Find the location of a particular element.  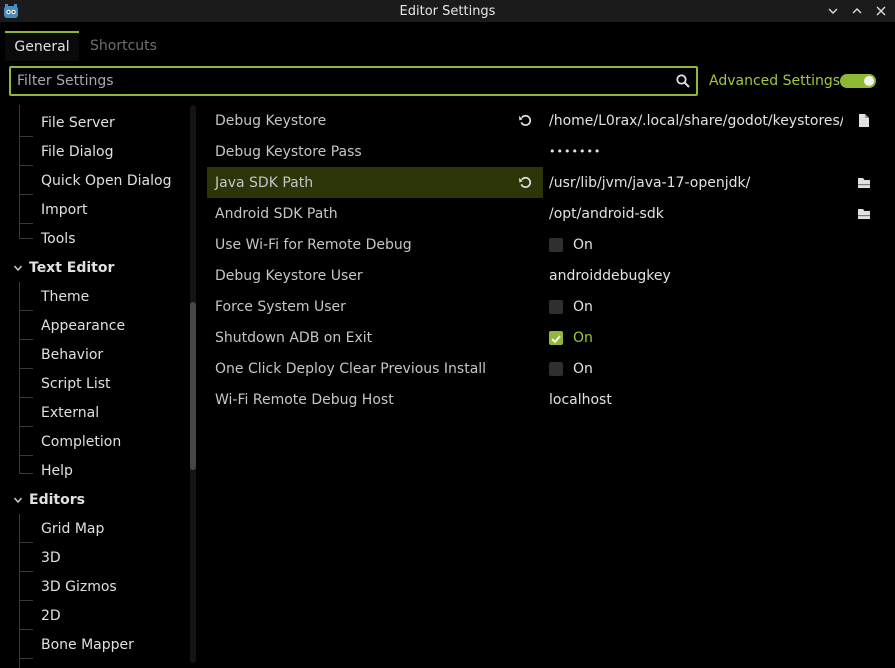

tree-scrollbar is located at coordinates (193, 384).